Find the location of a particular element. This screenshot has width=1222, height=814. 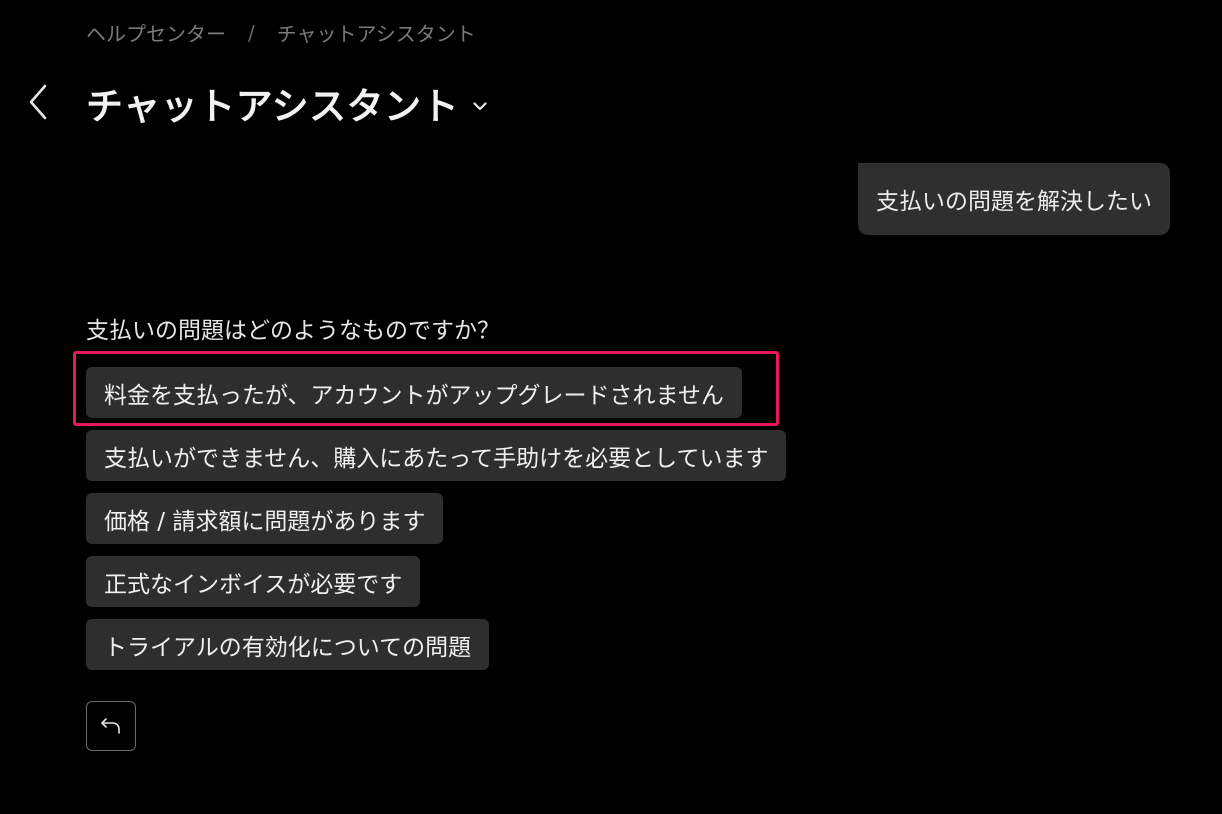

undo-arrow-icon is located at coordinates (110, 726).